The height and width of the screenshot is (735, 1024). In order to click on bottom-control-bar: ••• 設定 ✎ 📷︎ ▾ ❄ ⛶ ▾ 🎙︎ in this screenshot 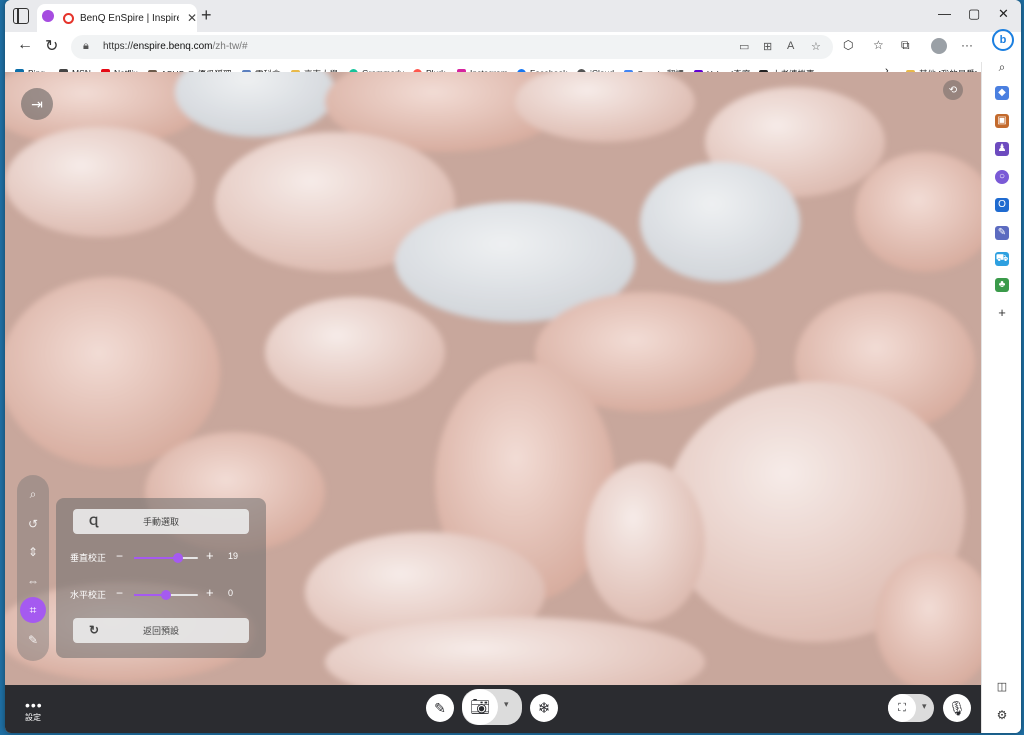, I will do `click(493, 709)`.